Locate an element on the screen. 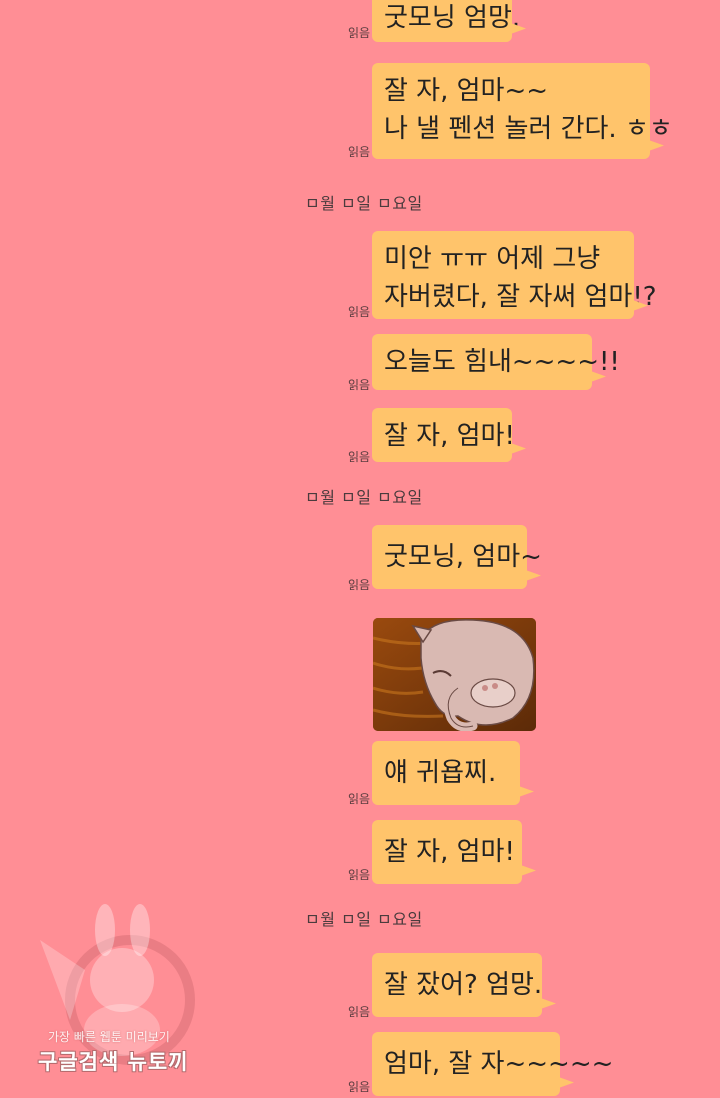 Image resolution: width=720 pixels, height=1098 pixels. message-bubble: 잘 잤어? 엄망. is located at coordinates (464, 985).